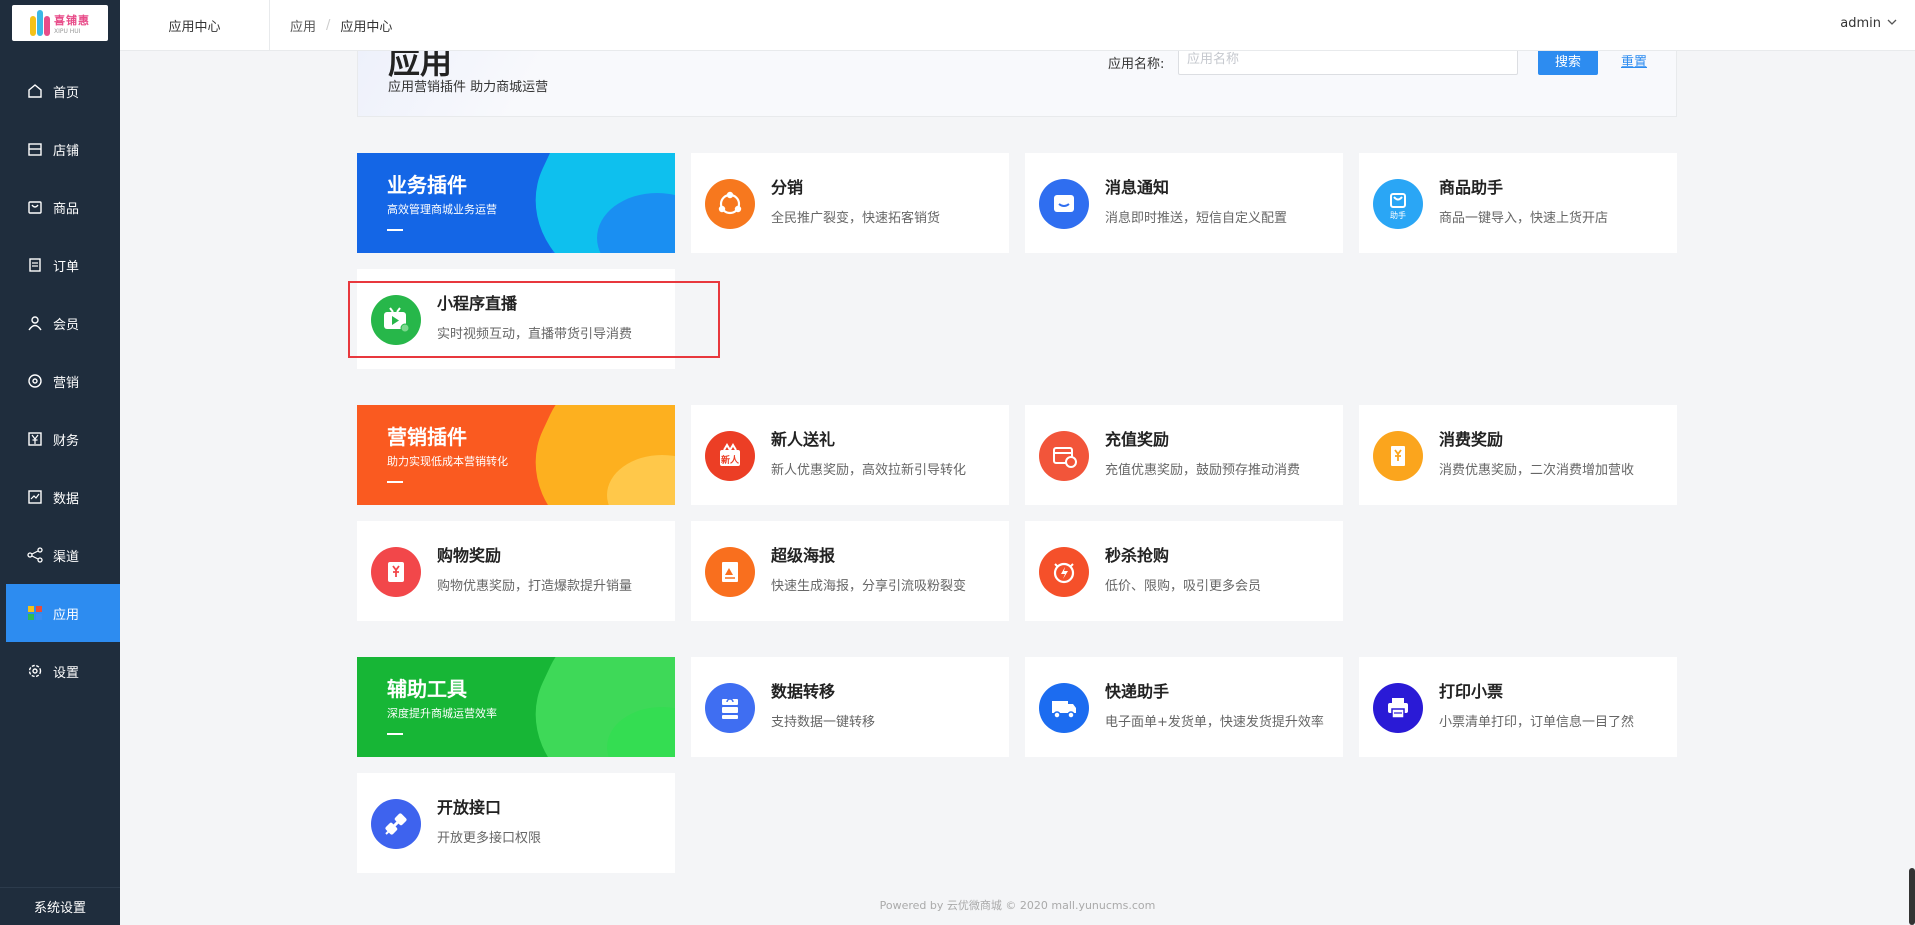 This screenshot has width=1915, height=925. What do you see at coordinates (1017, 25) in the screenshot?
I see `top-header: 应用中心 应用 / 应用中心 admin` at bounding box center [1017, 25].